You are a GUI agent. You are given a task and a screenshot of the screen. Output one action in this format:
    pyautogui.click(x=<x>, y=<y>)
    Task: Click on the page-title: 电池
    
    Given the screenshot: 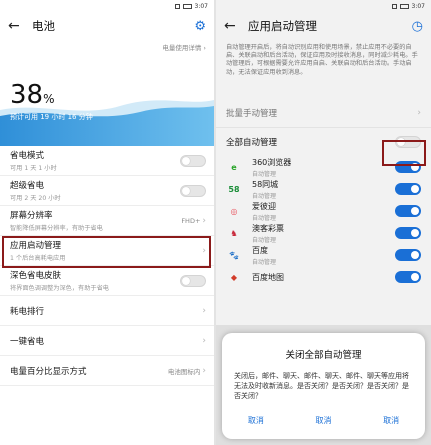 What is the action you would take?
    pyautogui.click(x=43, y=26)
    